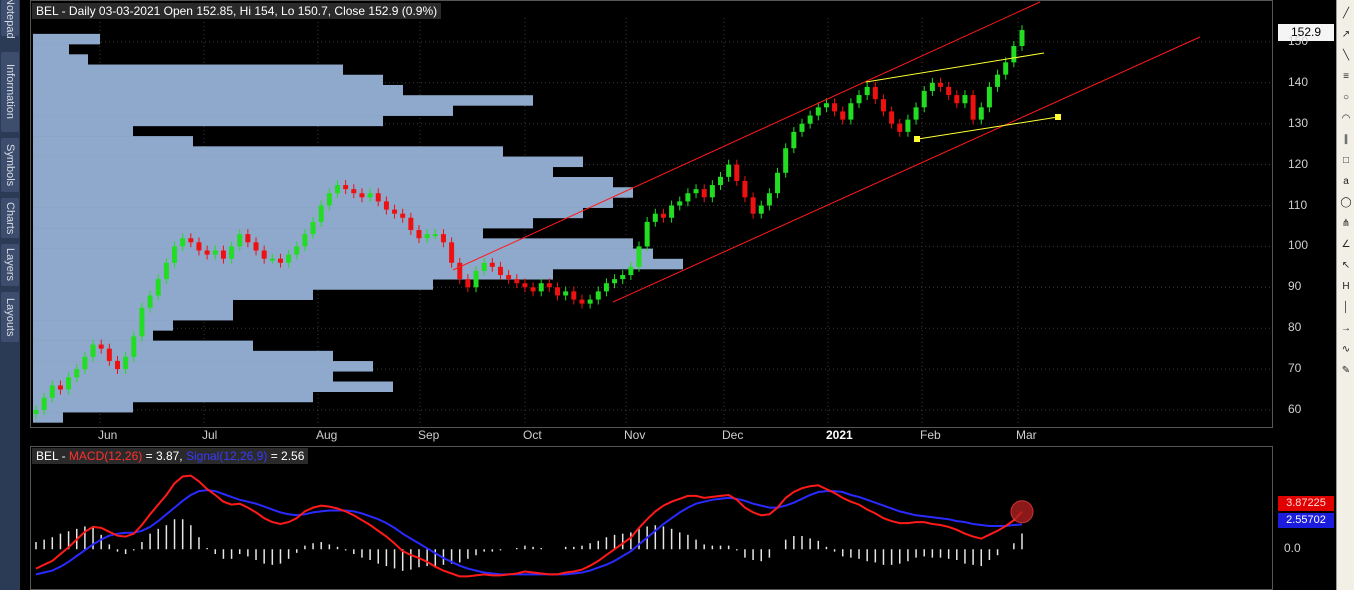 The width and height of the screenshot is (1354, 590). I want to click on price-axis-tick: 90, so click(1295, 286).